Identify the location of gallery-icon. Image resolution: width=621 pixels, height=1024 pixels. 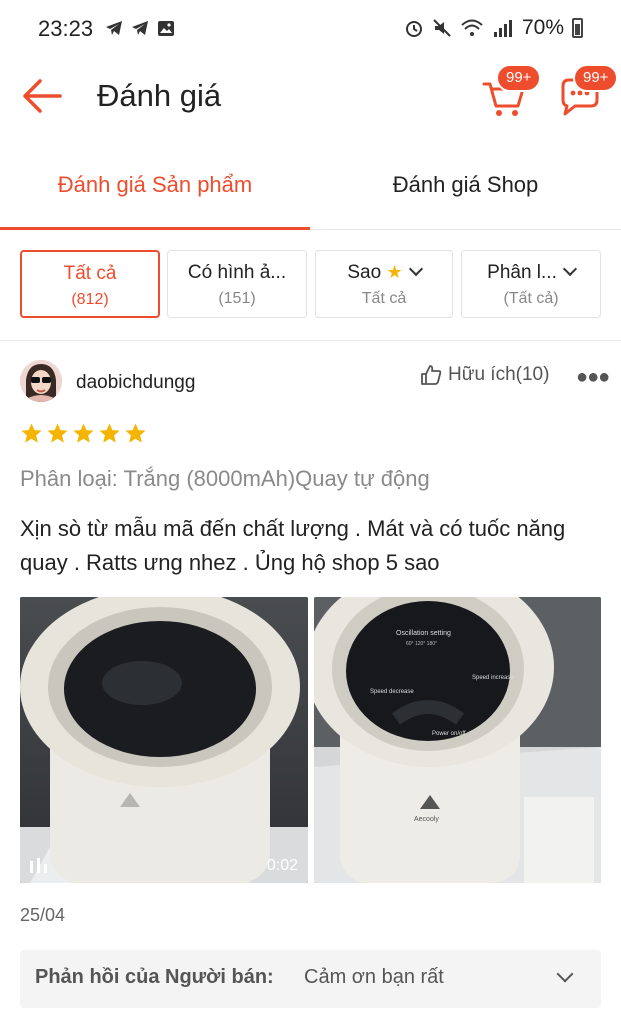
(166, 28).